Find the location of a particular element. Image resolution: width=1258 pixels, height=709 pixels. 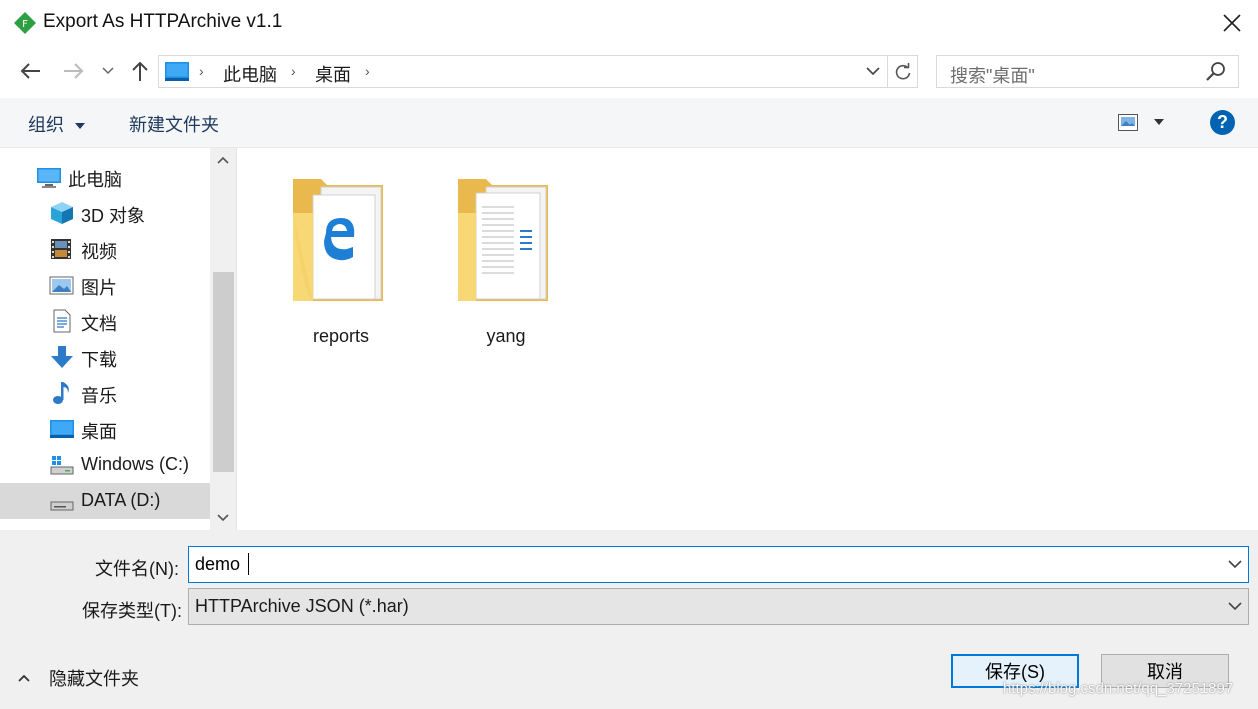

sidebar-item-label: DATA (D:) is located at coordinates (121, 500).